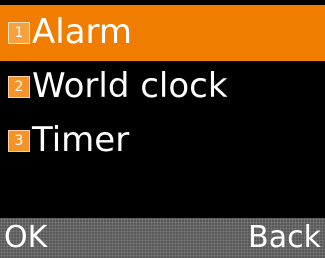 The image size is (325, 258). I want to click on number-badge-2: 2, so click(19, 87).